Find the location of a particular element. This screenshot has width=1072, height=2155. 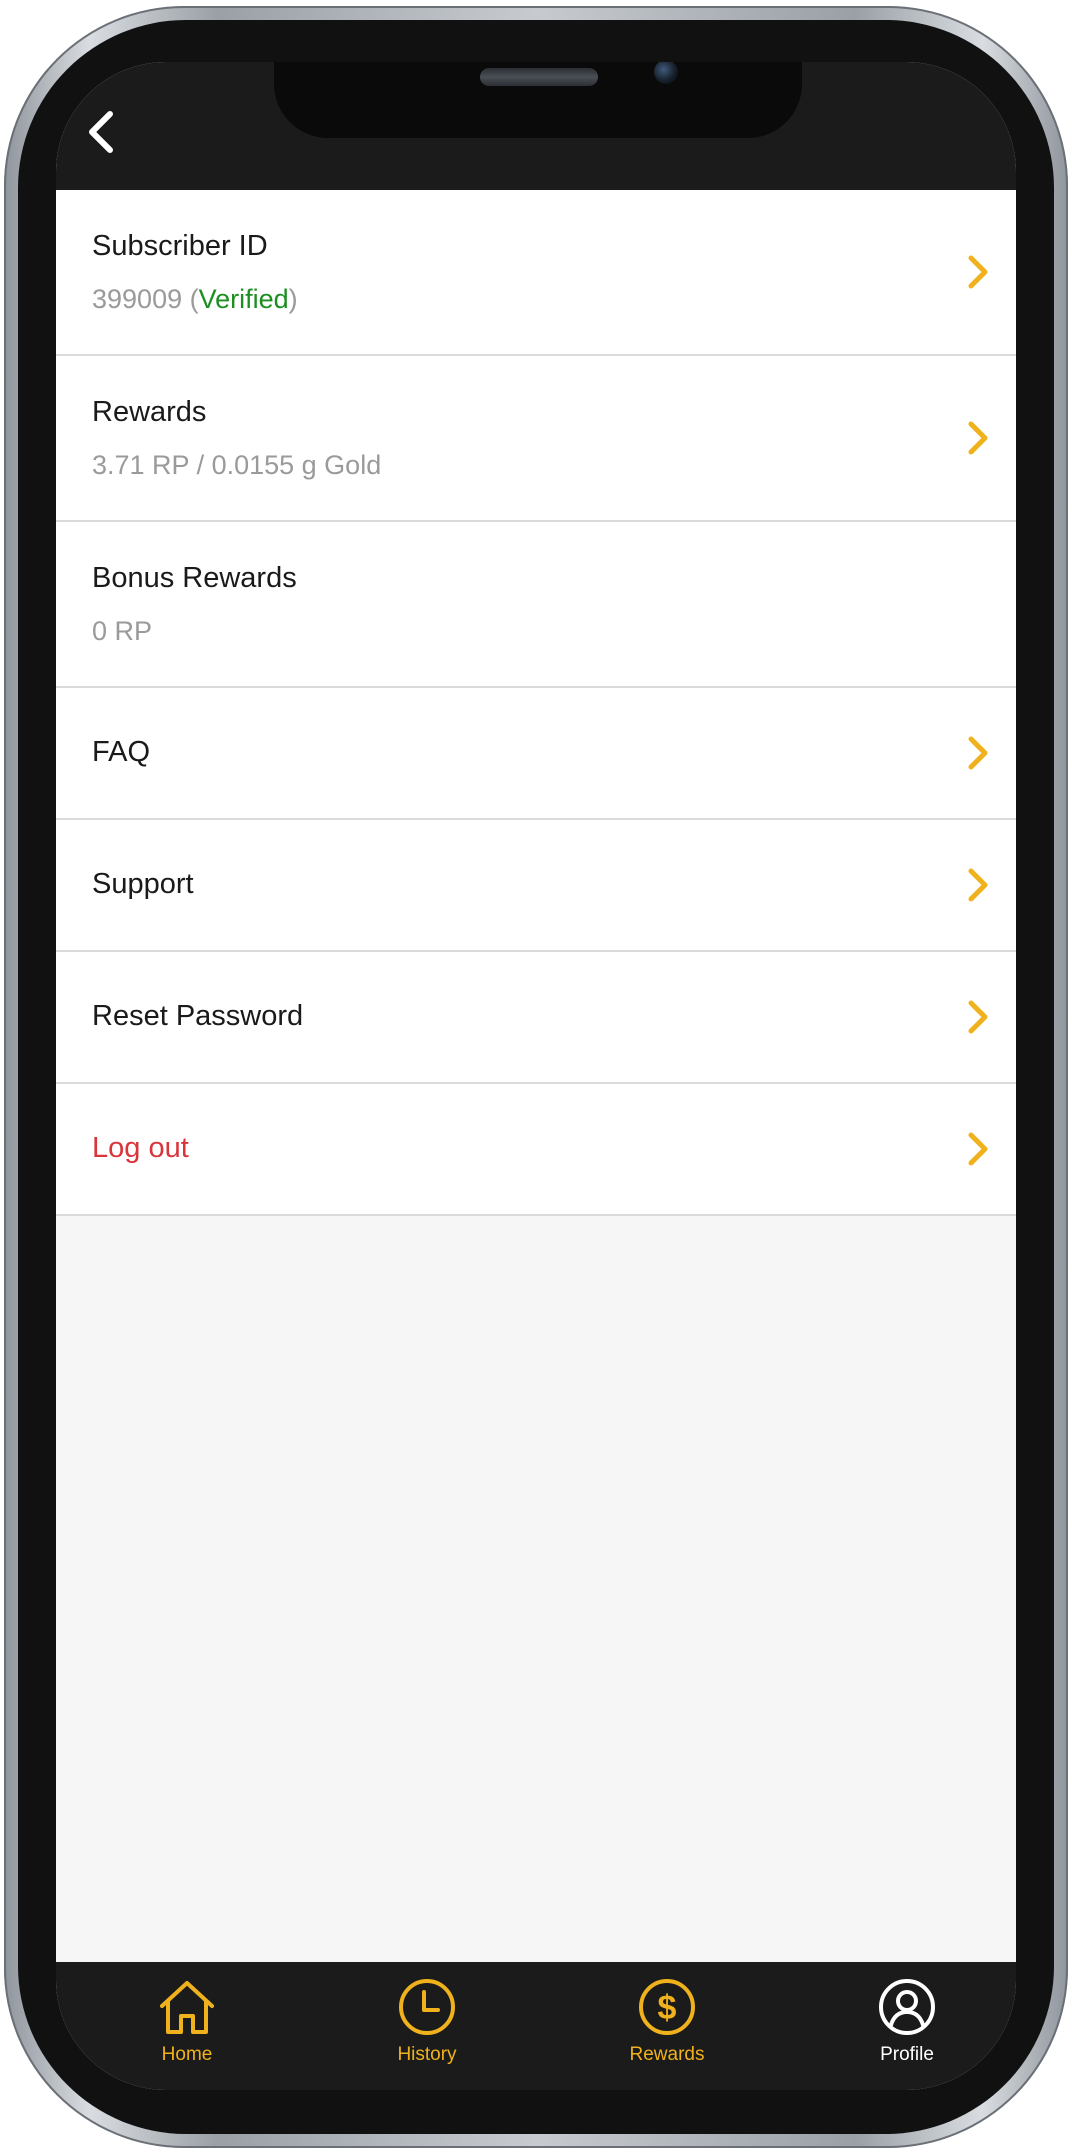

speaker is located at coordinates (539, 77).